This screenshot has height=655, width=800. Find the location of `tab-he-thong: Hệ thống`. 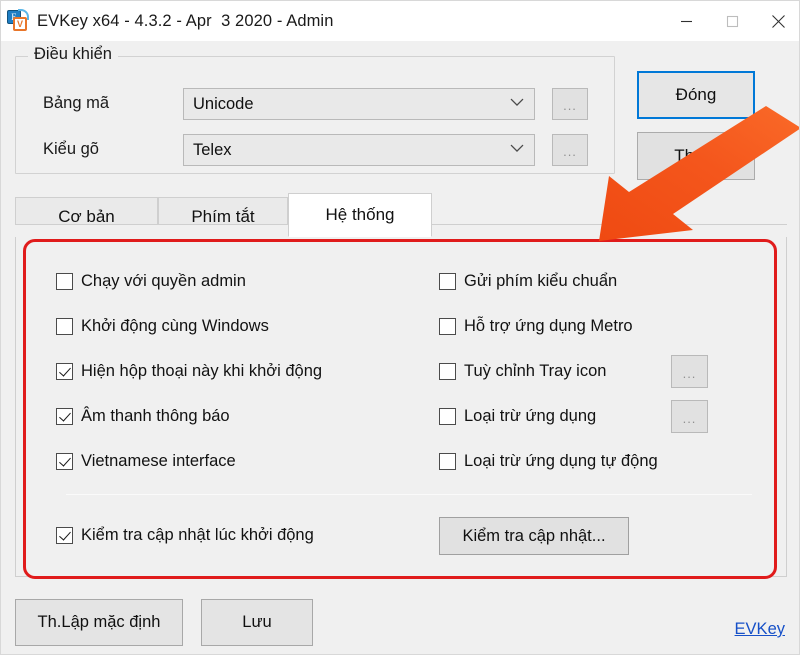

tab-he-thong: Hệ thống is located at coordinates (360, 215).